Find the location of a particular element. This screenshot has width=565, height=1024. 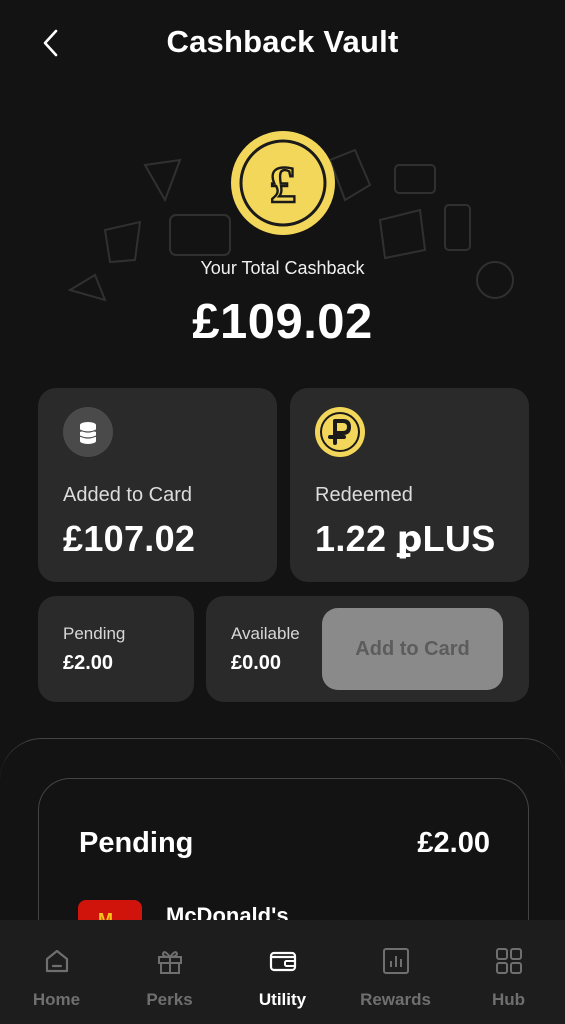

pending-panel-total: £2.00 is located at coordinates (453, 843).